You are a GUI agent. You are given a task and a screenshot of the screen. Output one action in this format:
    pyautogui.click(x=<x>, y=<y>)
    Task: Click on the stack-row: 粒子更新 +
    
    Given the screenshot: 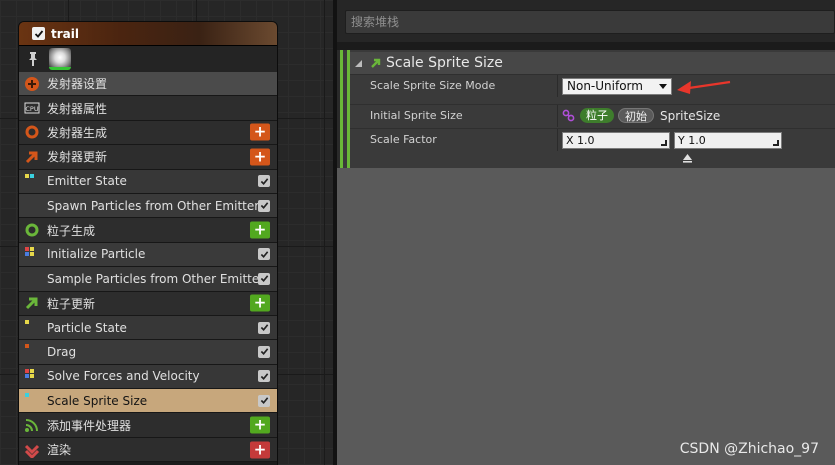 What is the action you would take?
    pyautogui.click(x=148, y=303)
    